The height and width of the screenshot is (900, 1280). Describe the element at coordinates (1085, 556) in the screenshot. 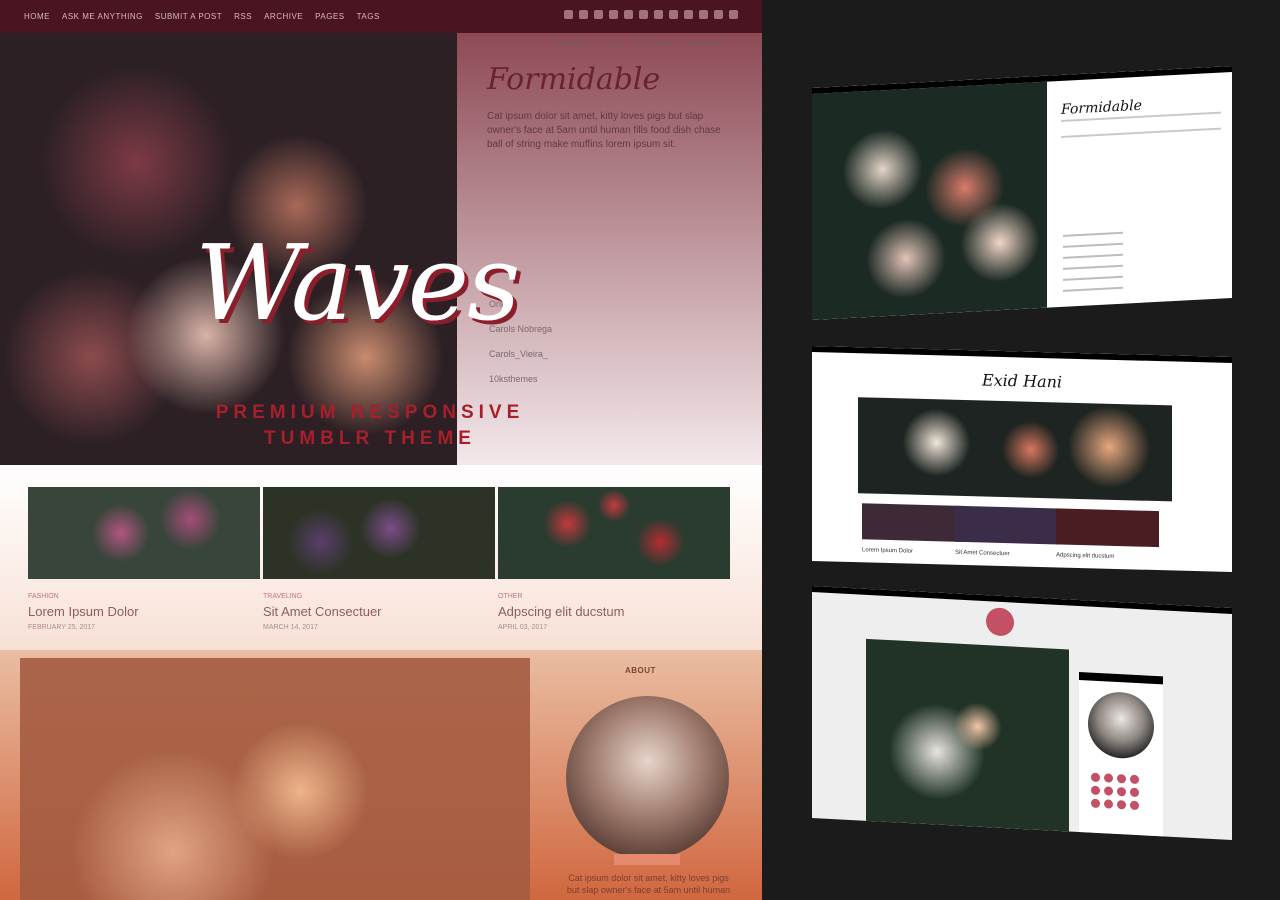

I see `mockup-caption: Adpscing elit ducstum` at that location.